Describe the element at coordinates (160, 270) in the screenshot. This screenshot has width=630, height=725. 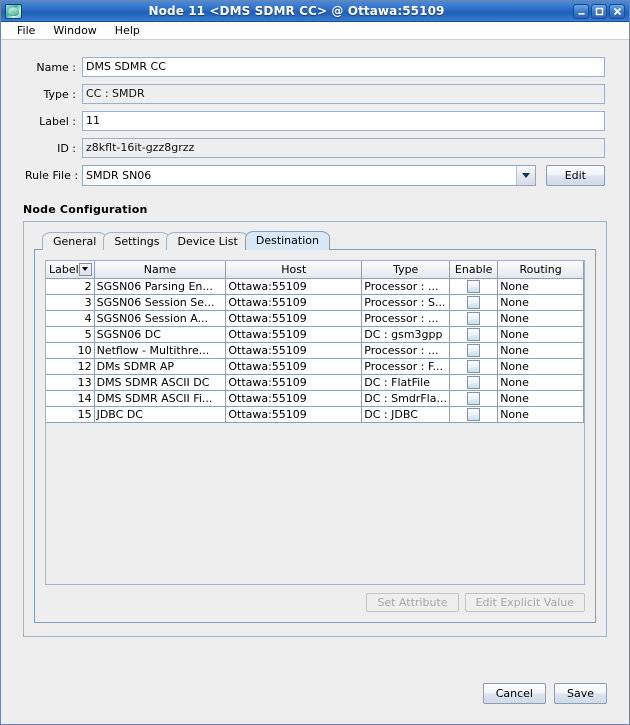
I see `column-header-name: Name` at that location.